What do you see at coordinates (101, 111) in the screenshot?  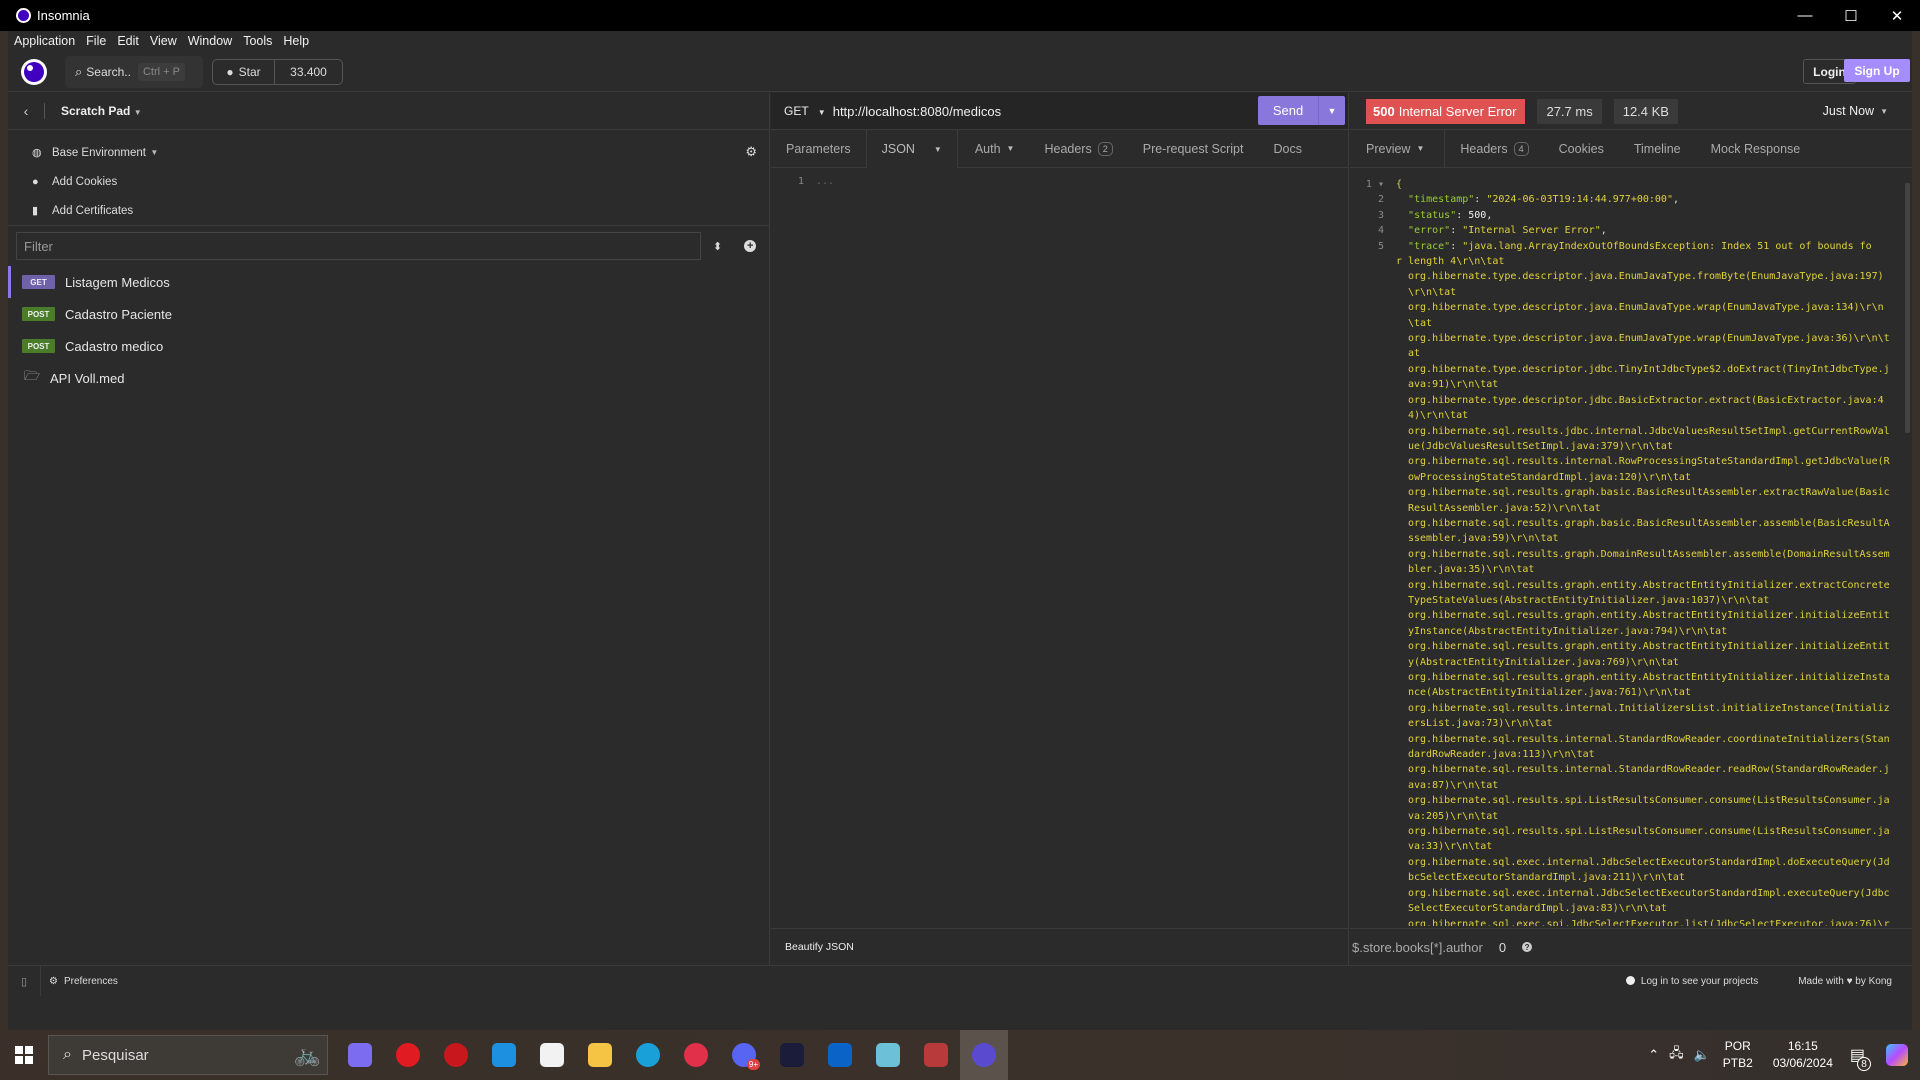 I see `project-title-dropdown: Scratch Pad ▼` at bounding box center [101, 111].